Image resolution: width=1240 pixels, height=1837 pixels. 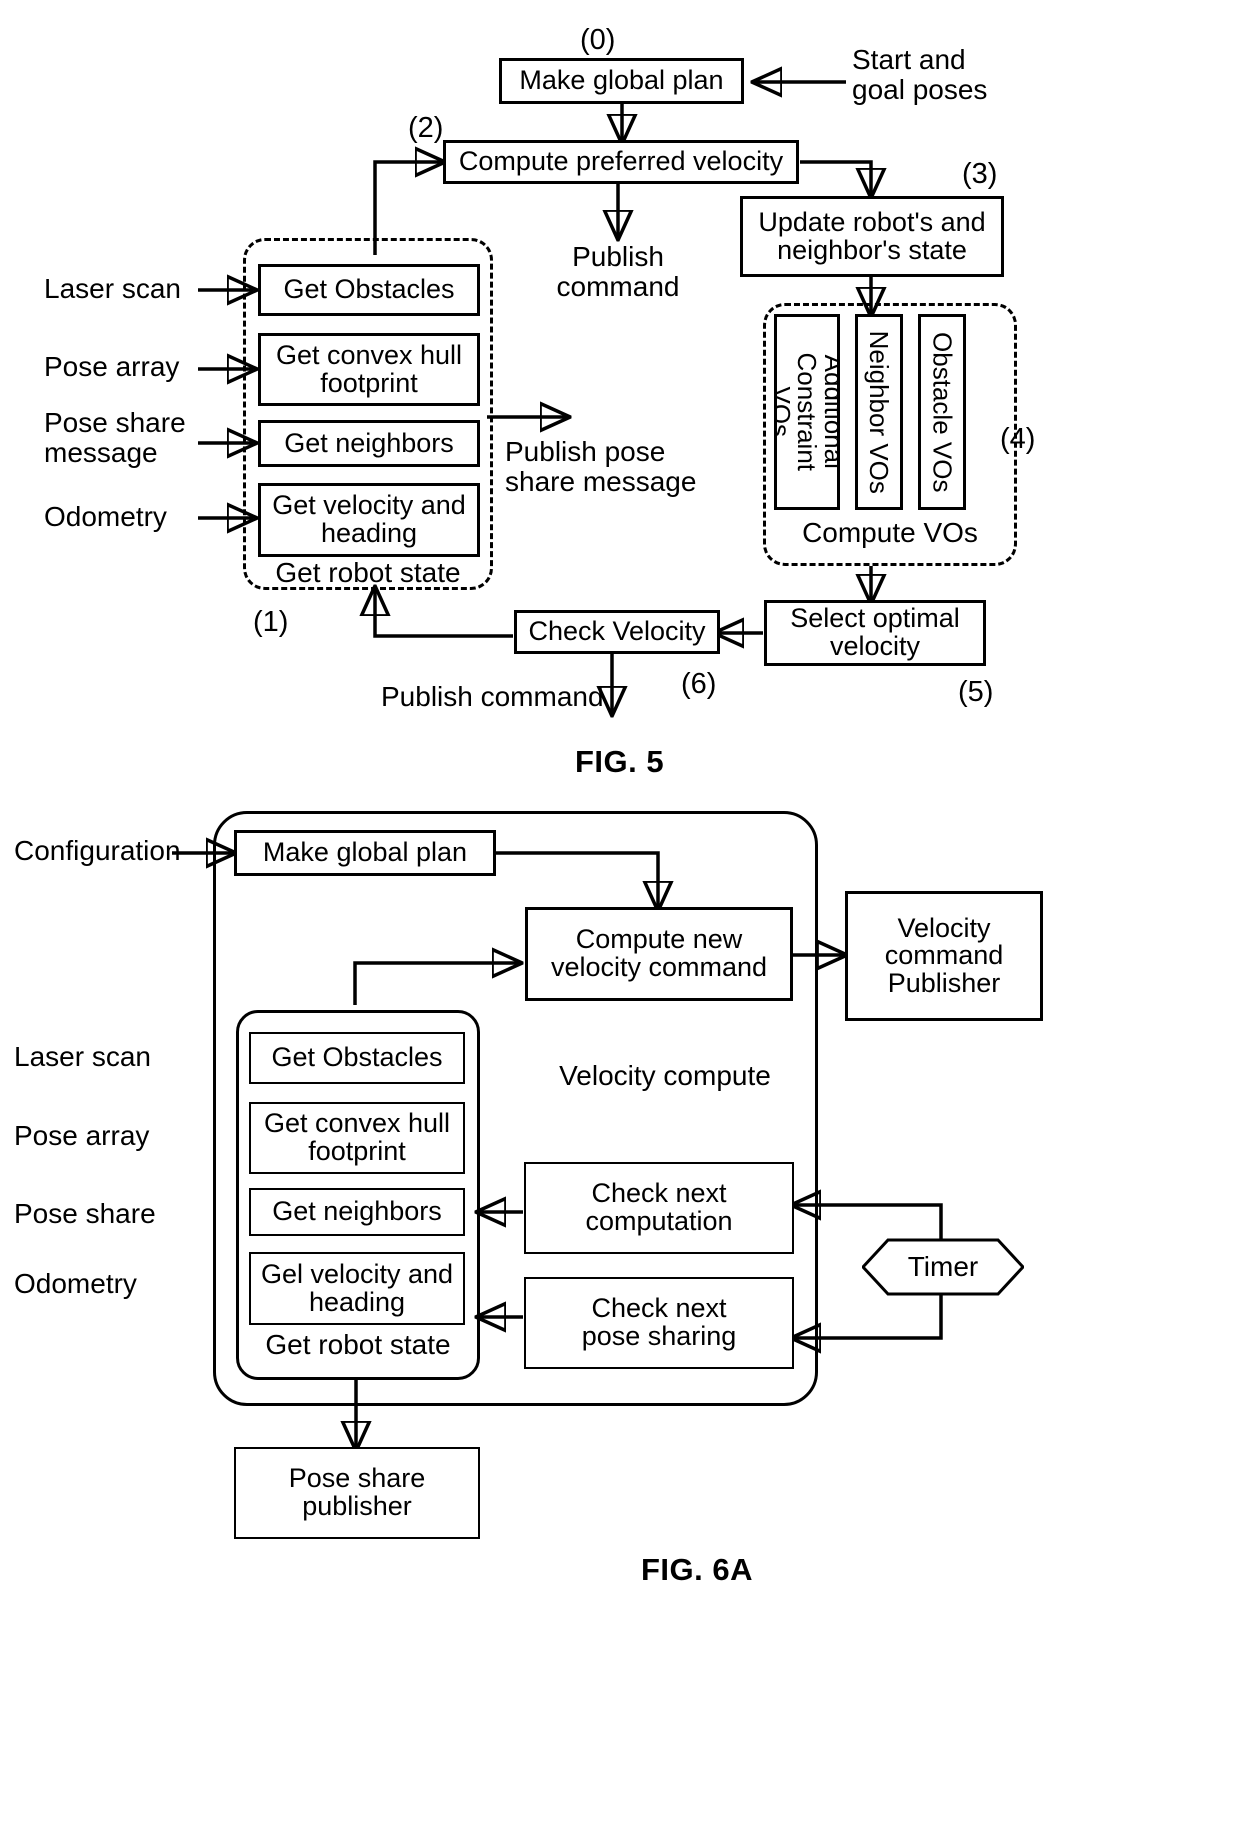 What do you see at coordinates (920, 74) in the screenshot?
I see `label-start-and-goal-poses: Start and goal poses` at bounding box center [920, 74].